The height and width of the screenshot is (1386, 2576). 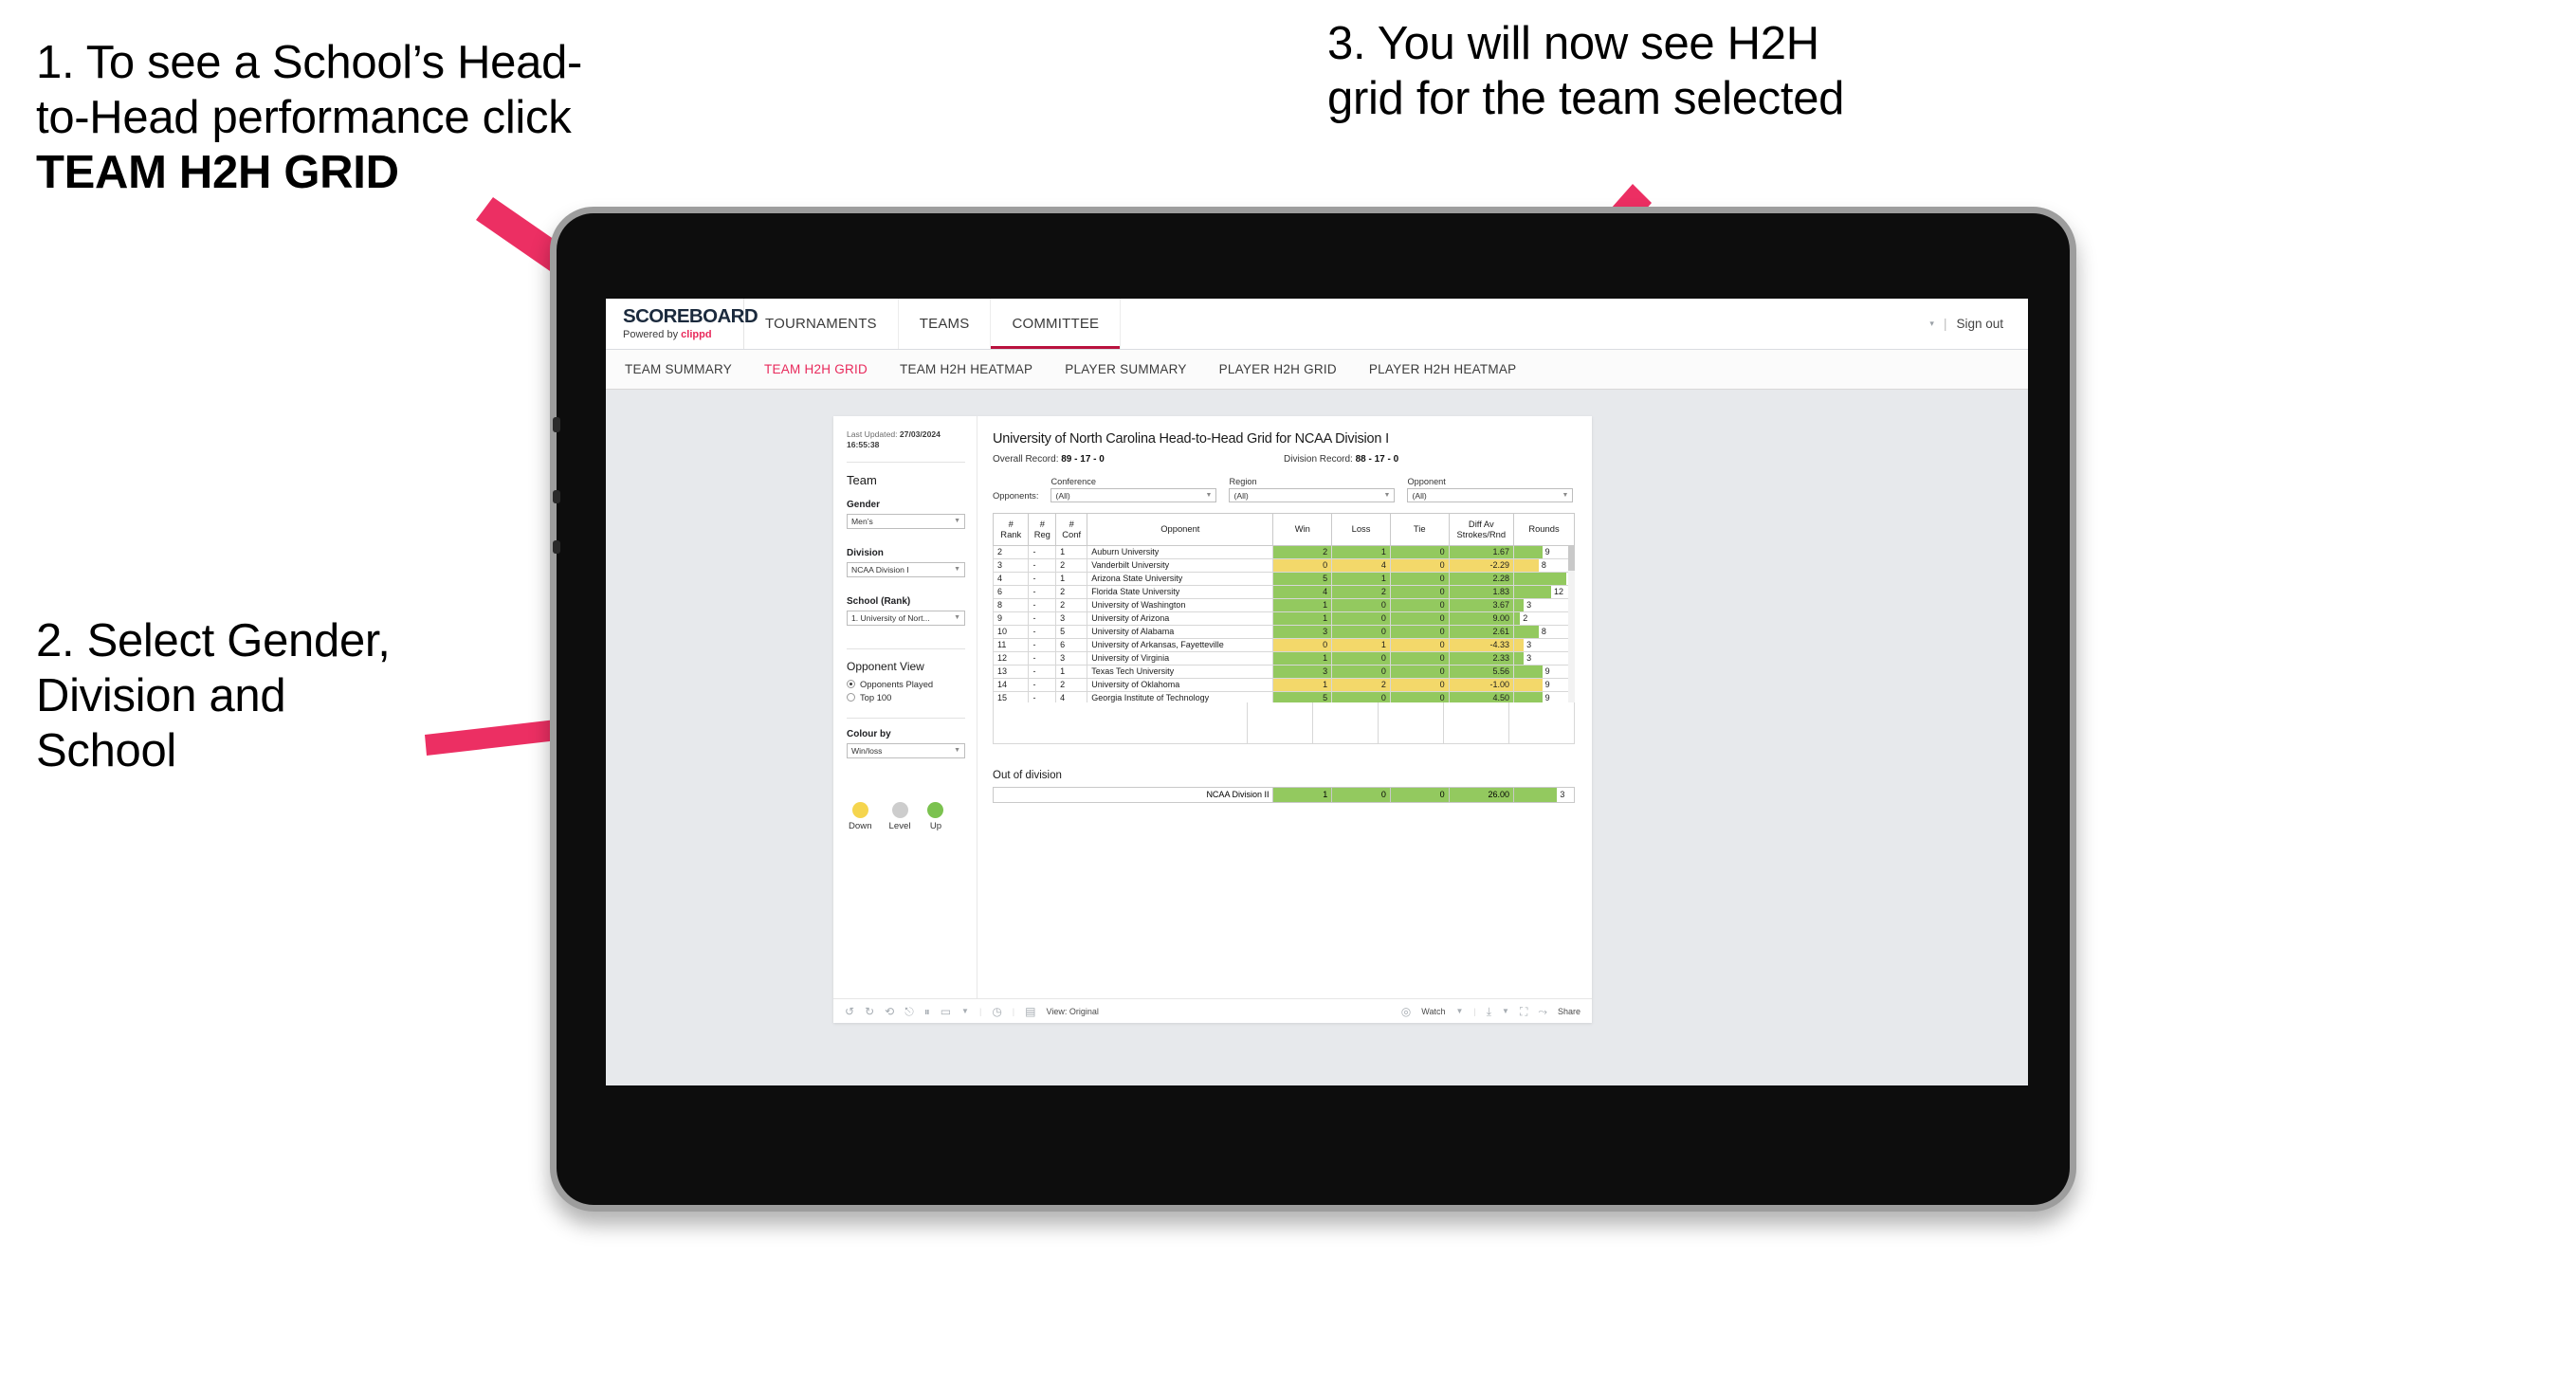 I want to click on sign-out-link: Sign out, so click(x=1979, y=324).